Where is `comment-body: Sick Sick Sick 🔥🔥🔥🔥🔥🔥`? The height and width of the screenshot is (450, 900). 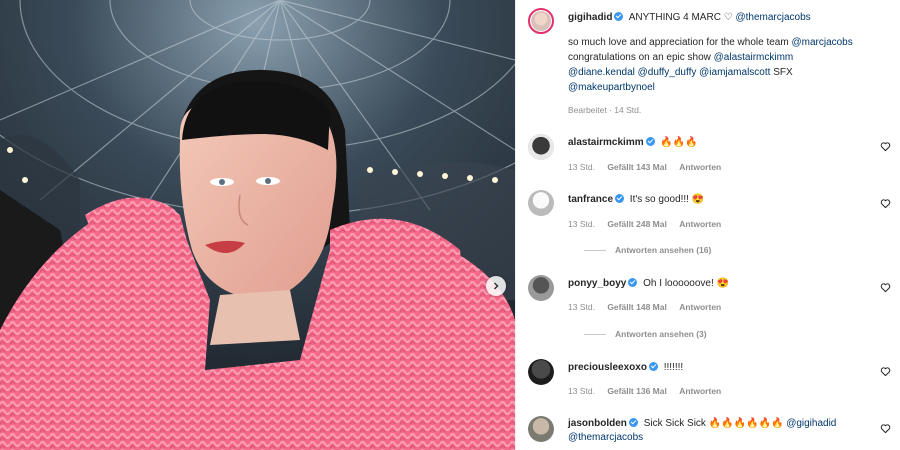 comment-body: Sick Sick Sick 🔥🔥🔥🔥🔥🔥 is located at coordinates (713, 423).